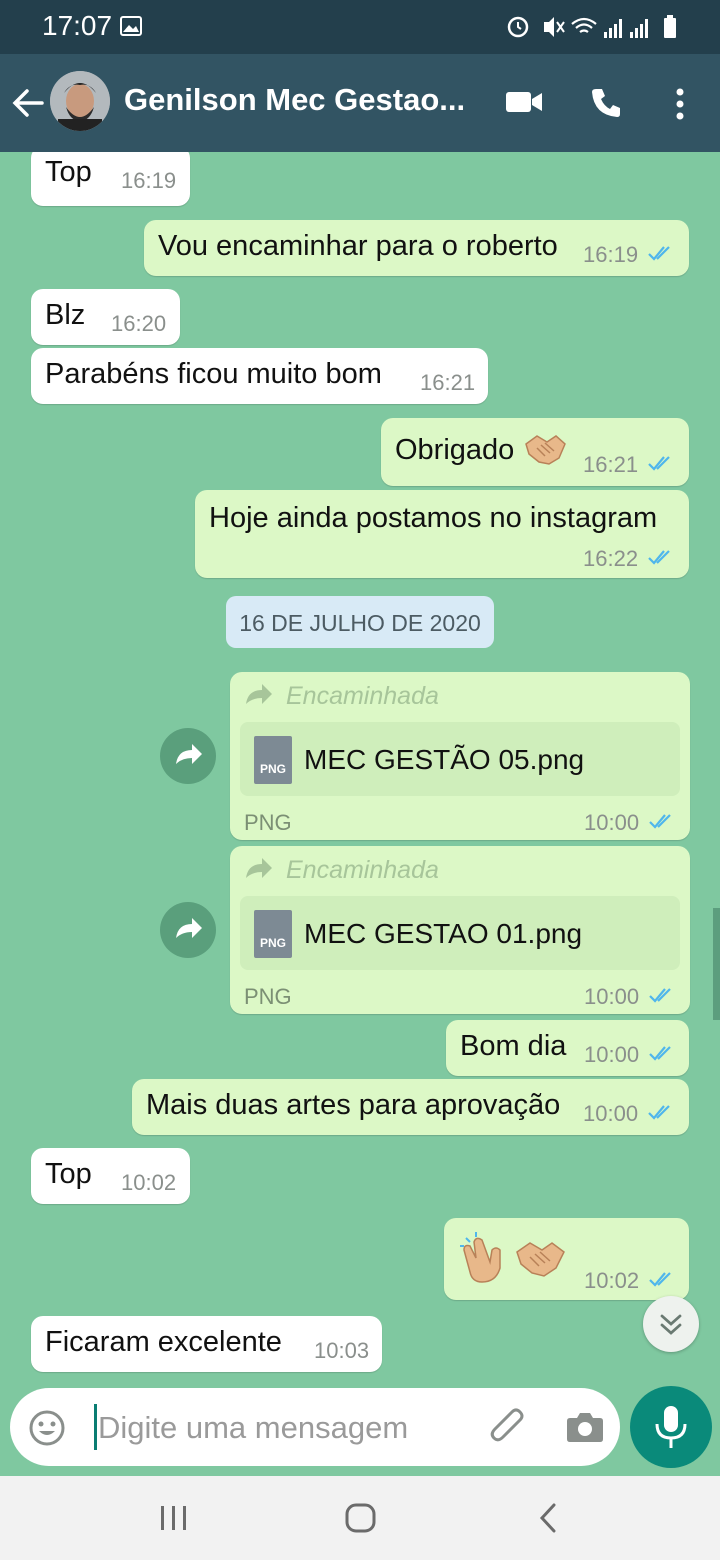  I want to click on message-outgoing: Hoje ainda postamos no instagram 16:22, so click(442, 534).